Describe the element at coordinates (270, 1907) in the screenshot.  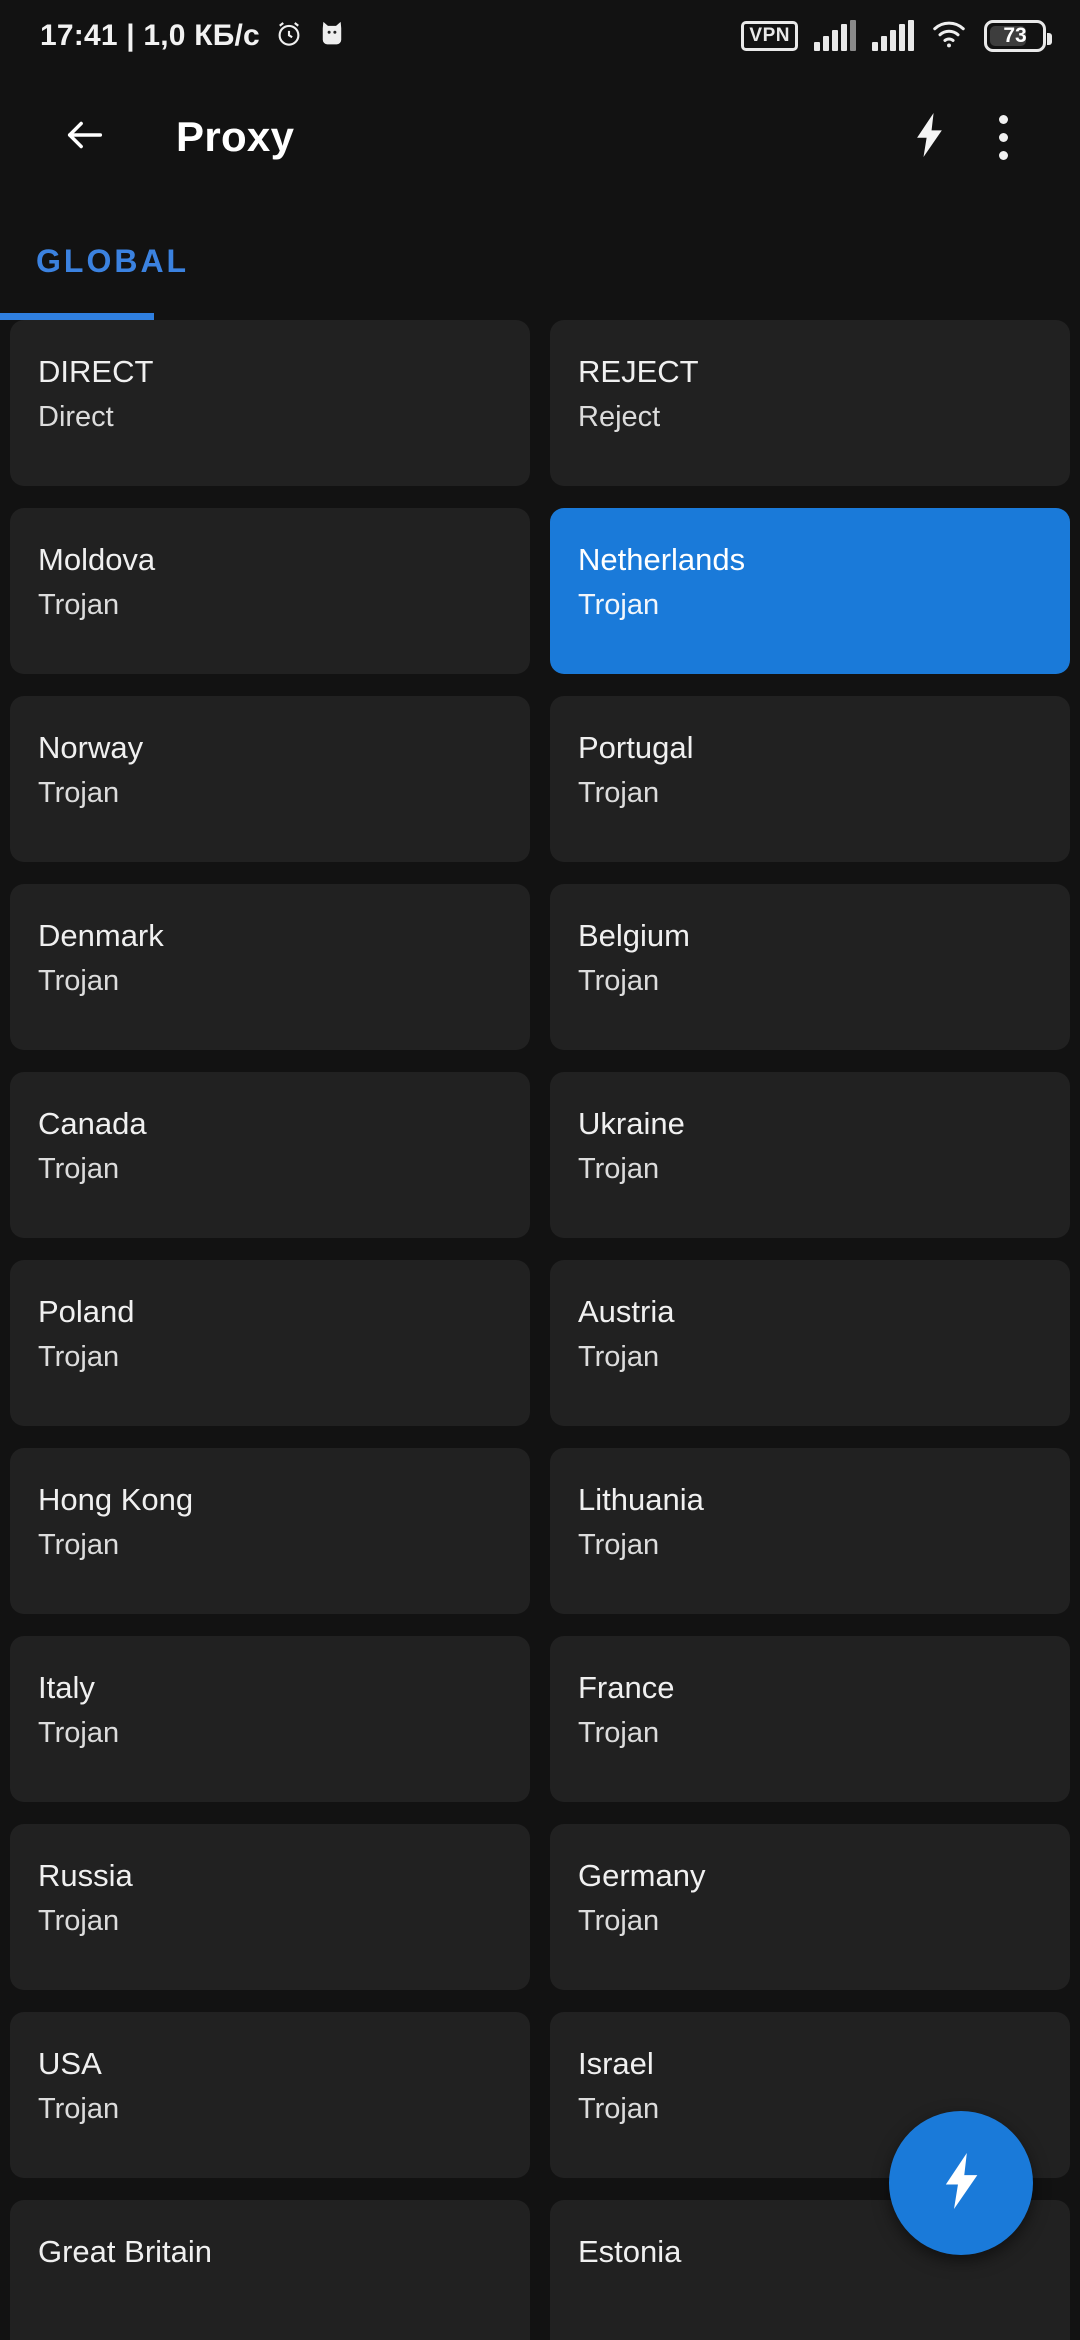
I see `proxy-card: Russia Trojan` at that location.